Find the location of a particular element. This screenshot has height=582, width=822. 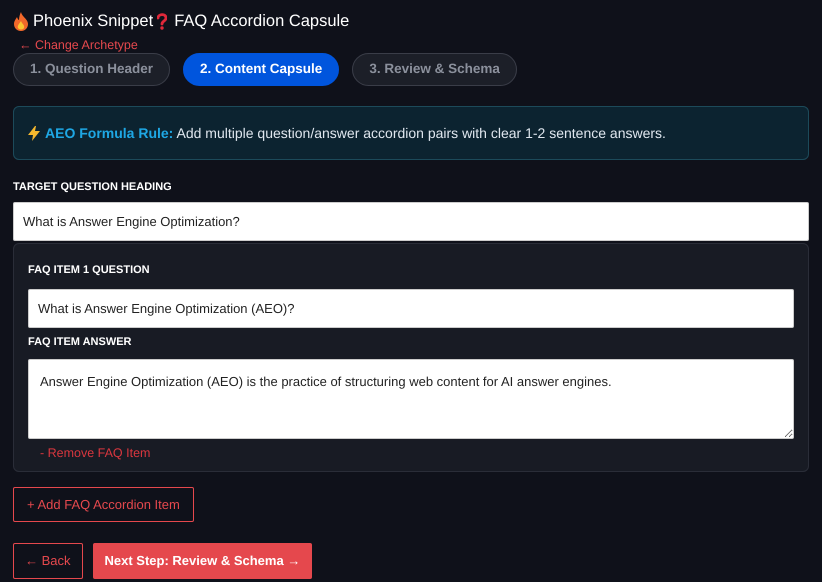

field-label: TARGET QUESTION HEADING is located at coordinates (93, 187).